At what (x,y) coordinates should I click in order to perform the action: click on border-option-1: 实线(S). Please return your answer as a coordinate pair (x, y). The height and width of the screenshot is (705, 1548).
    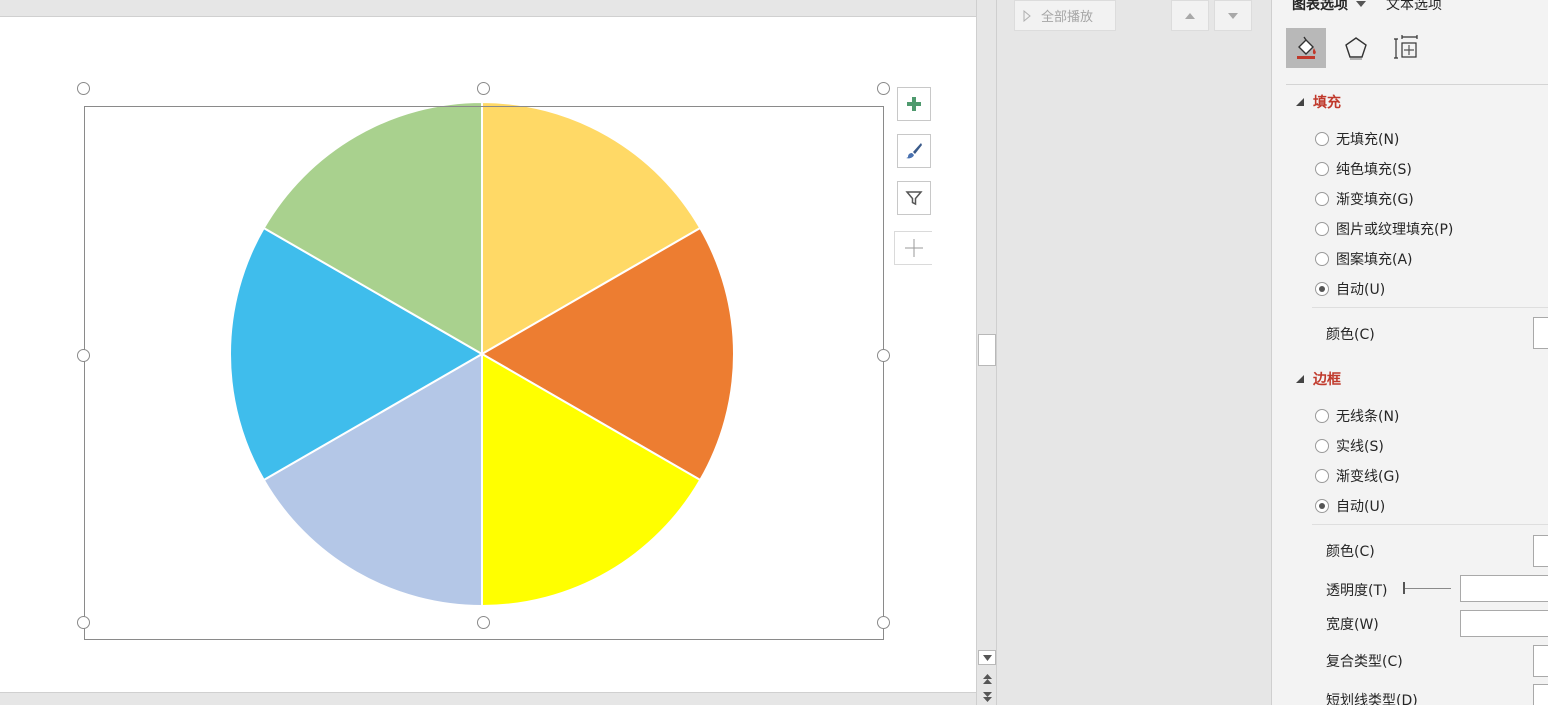
    Looking at the image, I should click on (1349, 446).